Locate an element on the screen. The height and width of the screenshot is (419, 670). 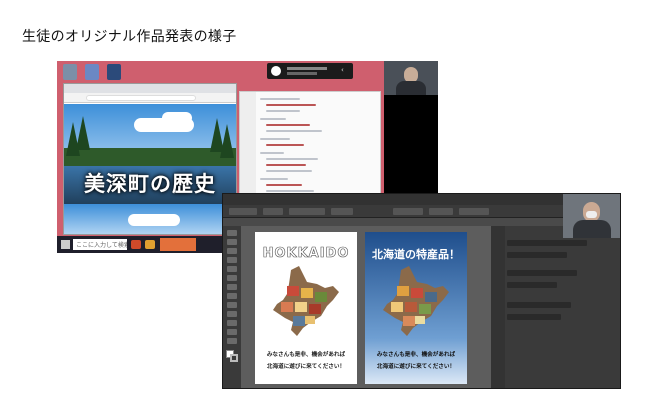
direct-select-tool-icon is located at coordinates (232, 242).